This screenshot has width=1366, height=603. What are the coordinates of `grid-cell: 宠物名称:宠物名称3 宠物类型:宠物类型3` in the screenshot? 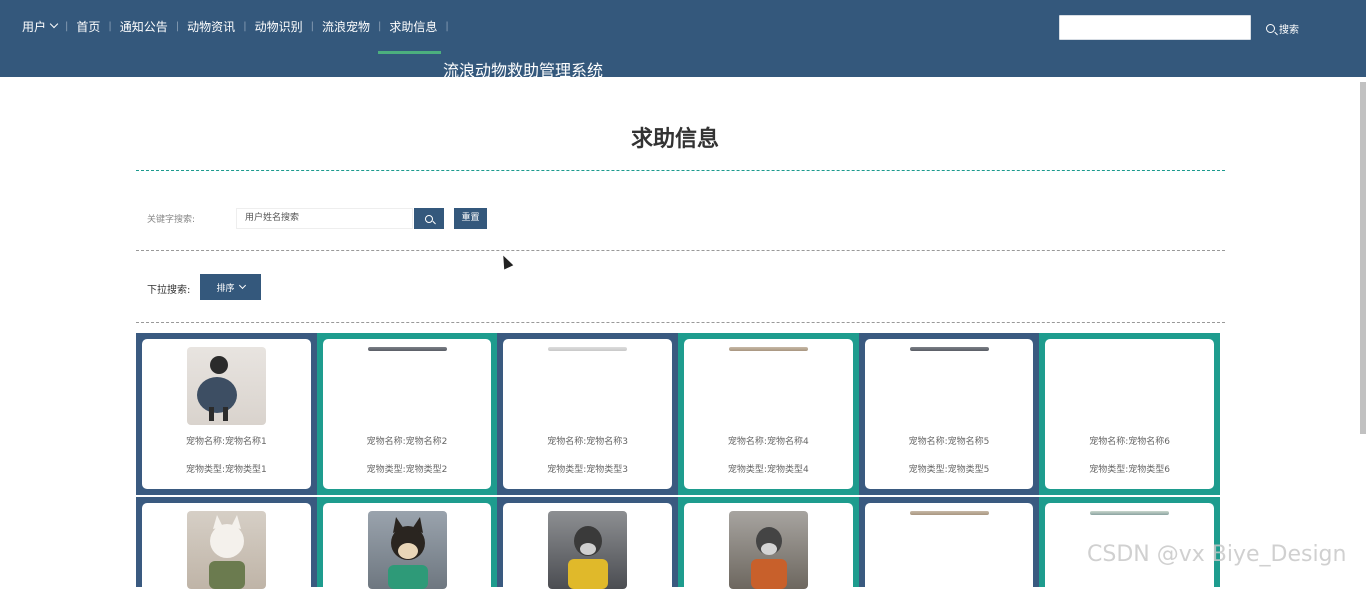 It's located at (587, 414).